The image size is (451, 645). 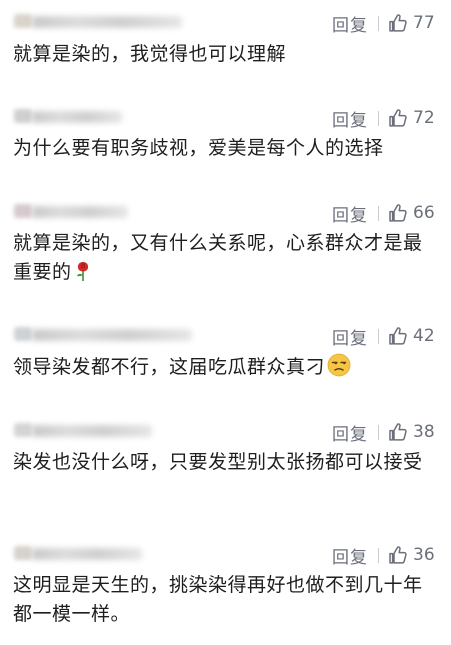 I want to click on comment-actions: 回复 66, so click(x=383, y=213).